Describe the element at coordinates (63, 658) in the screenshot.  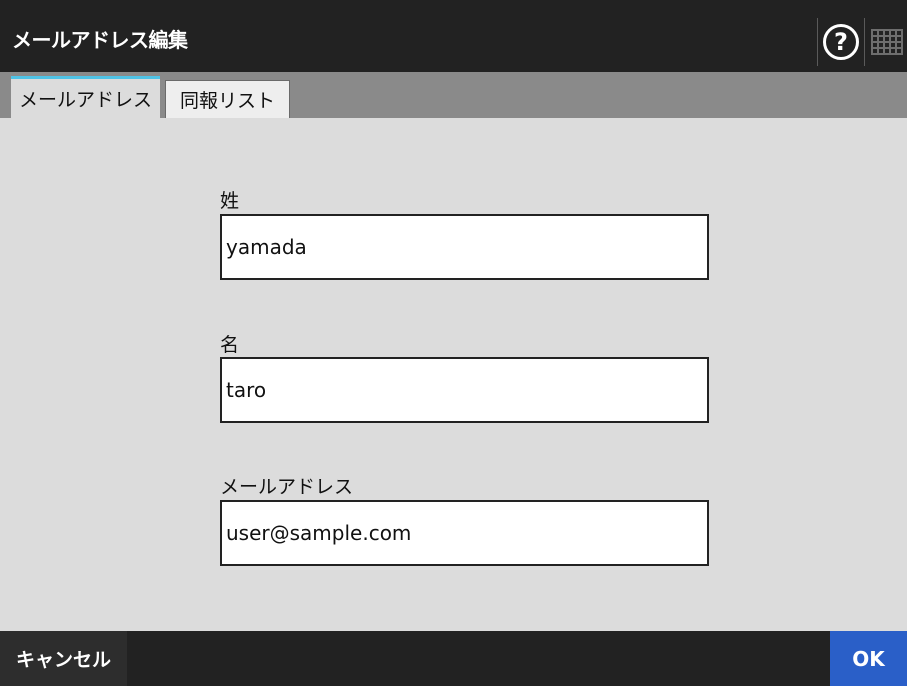
I see `cancel-button: キャンセル` at that location.